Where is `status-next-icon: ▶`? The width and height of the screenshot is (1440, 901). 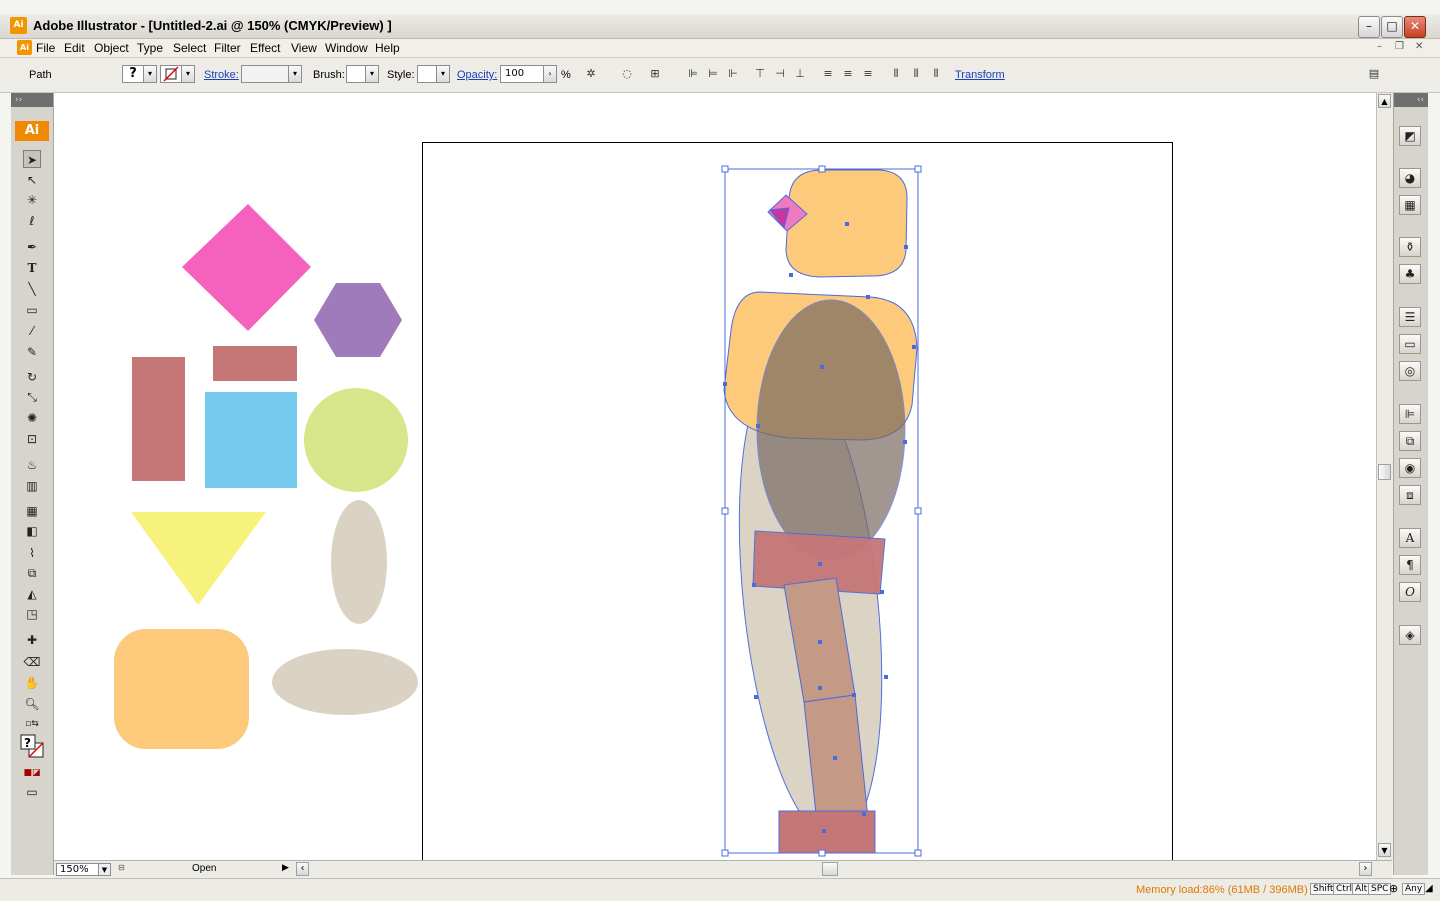 status-next-icon: ▶ is located at coordinates (285, 868).